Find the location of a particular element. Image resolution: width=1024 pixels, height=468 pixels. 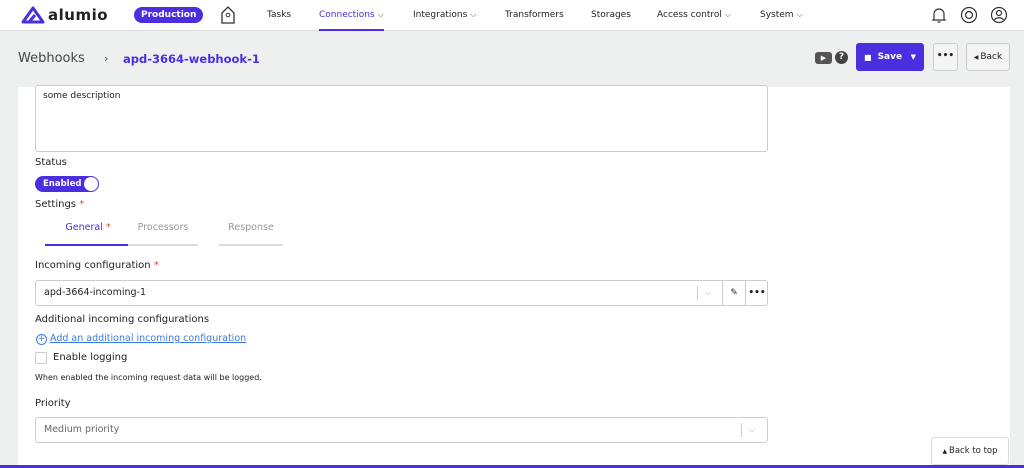

select-value: Medium priority is located at coordinates (82, 429).